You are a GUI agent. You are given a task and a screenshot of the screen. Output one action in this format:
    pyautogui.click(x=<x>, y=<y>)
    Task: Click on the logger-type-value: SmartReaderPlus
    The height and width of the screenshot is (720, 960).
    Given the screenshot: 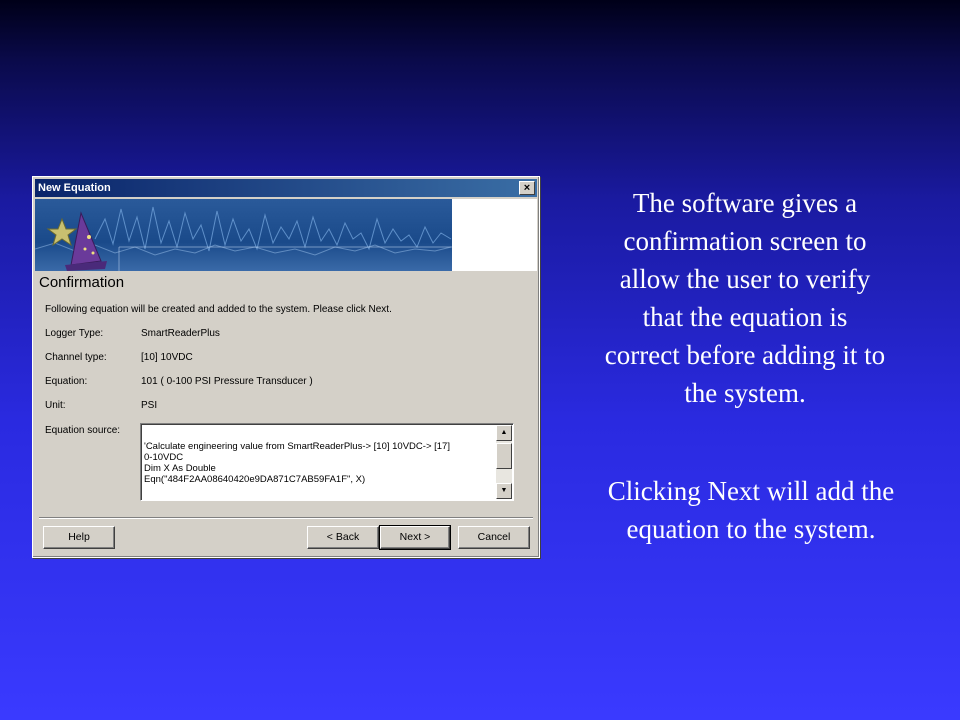 What is the action you would take?
    pyautogui.click(x=180, y=333)
    